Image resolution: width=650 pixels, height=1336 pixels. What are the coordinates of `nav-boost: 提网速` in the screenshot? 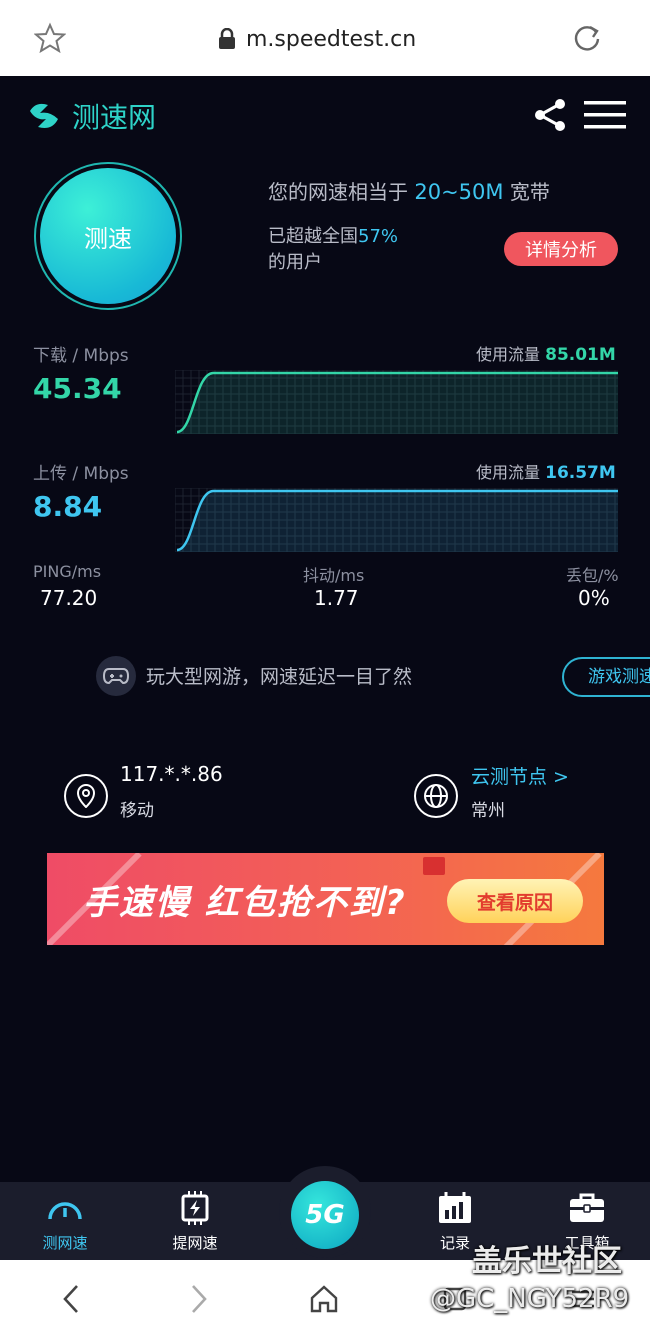 It's located at (195, 1221).